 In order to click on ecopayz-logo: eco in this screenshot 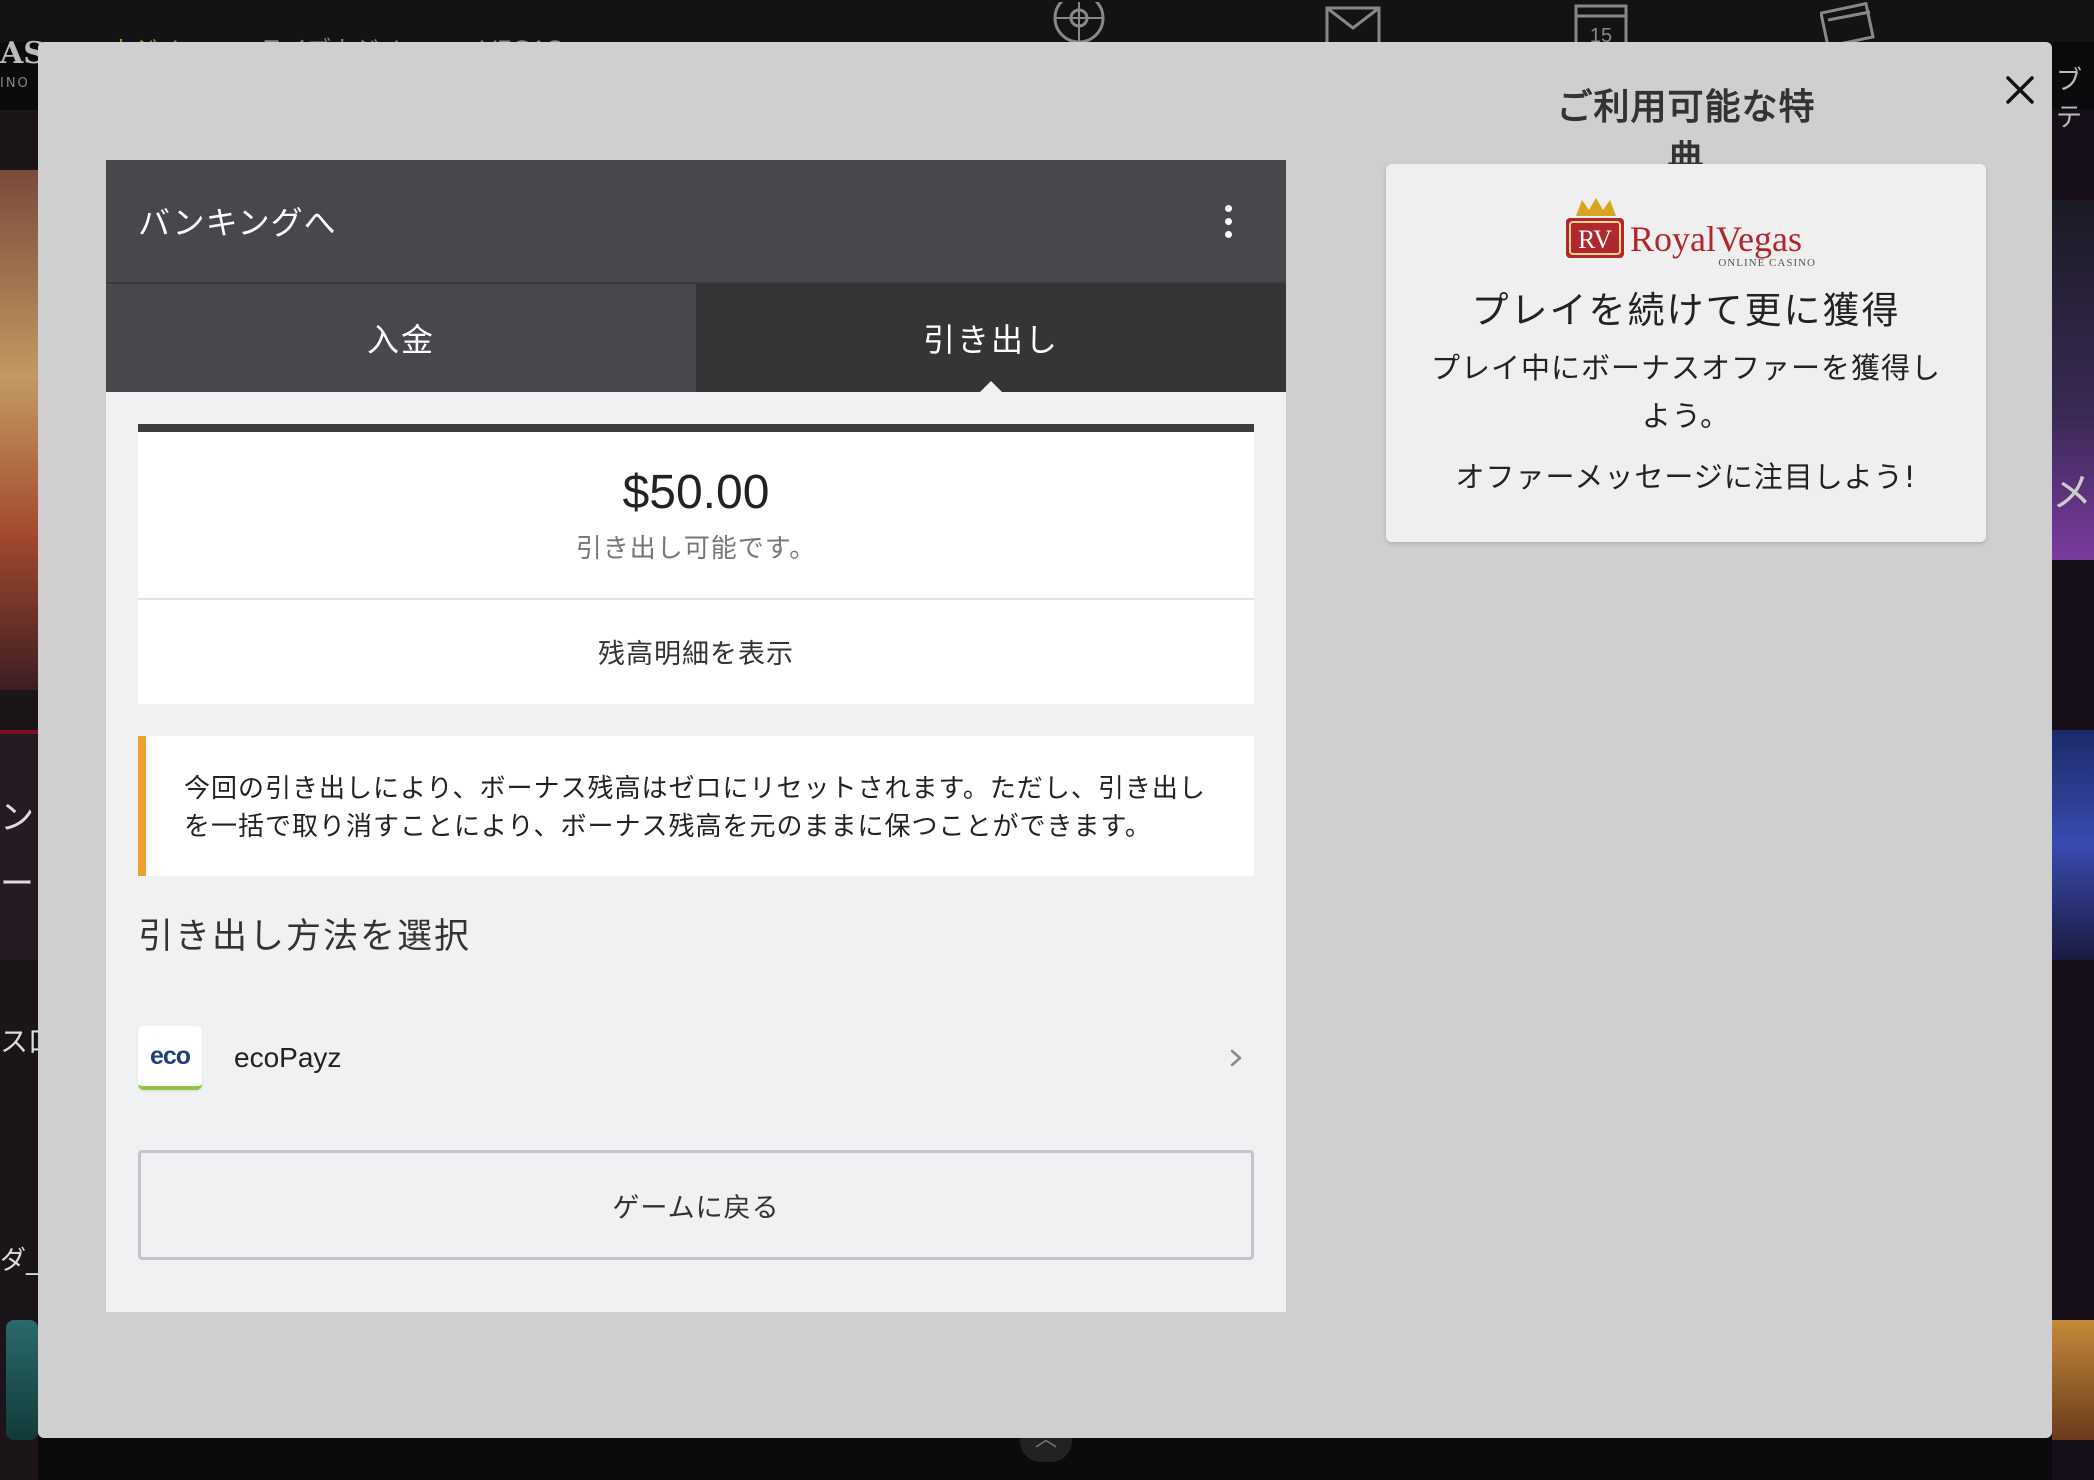, I will do `click(170, 1058)`.